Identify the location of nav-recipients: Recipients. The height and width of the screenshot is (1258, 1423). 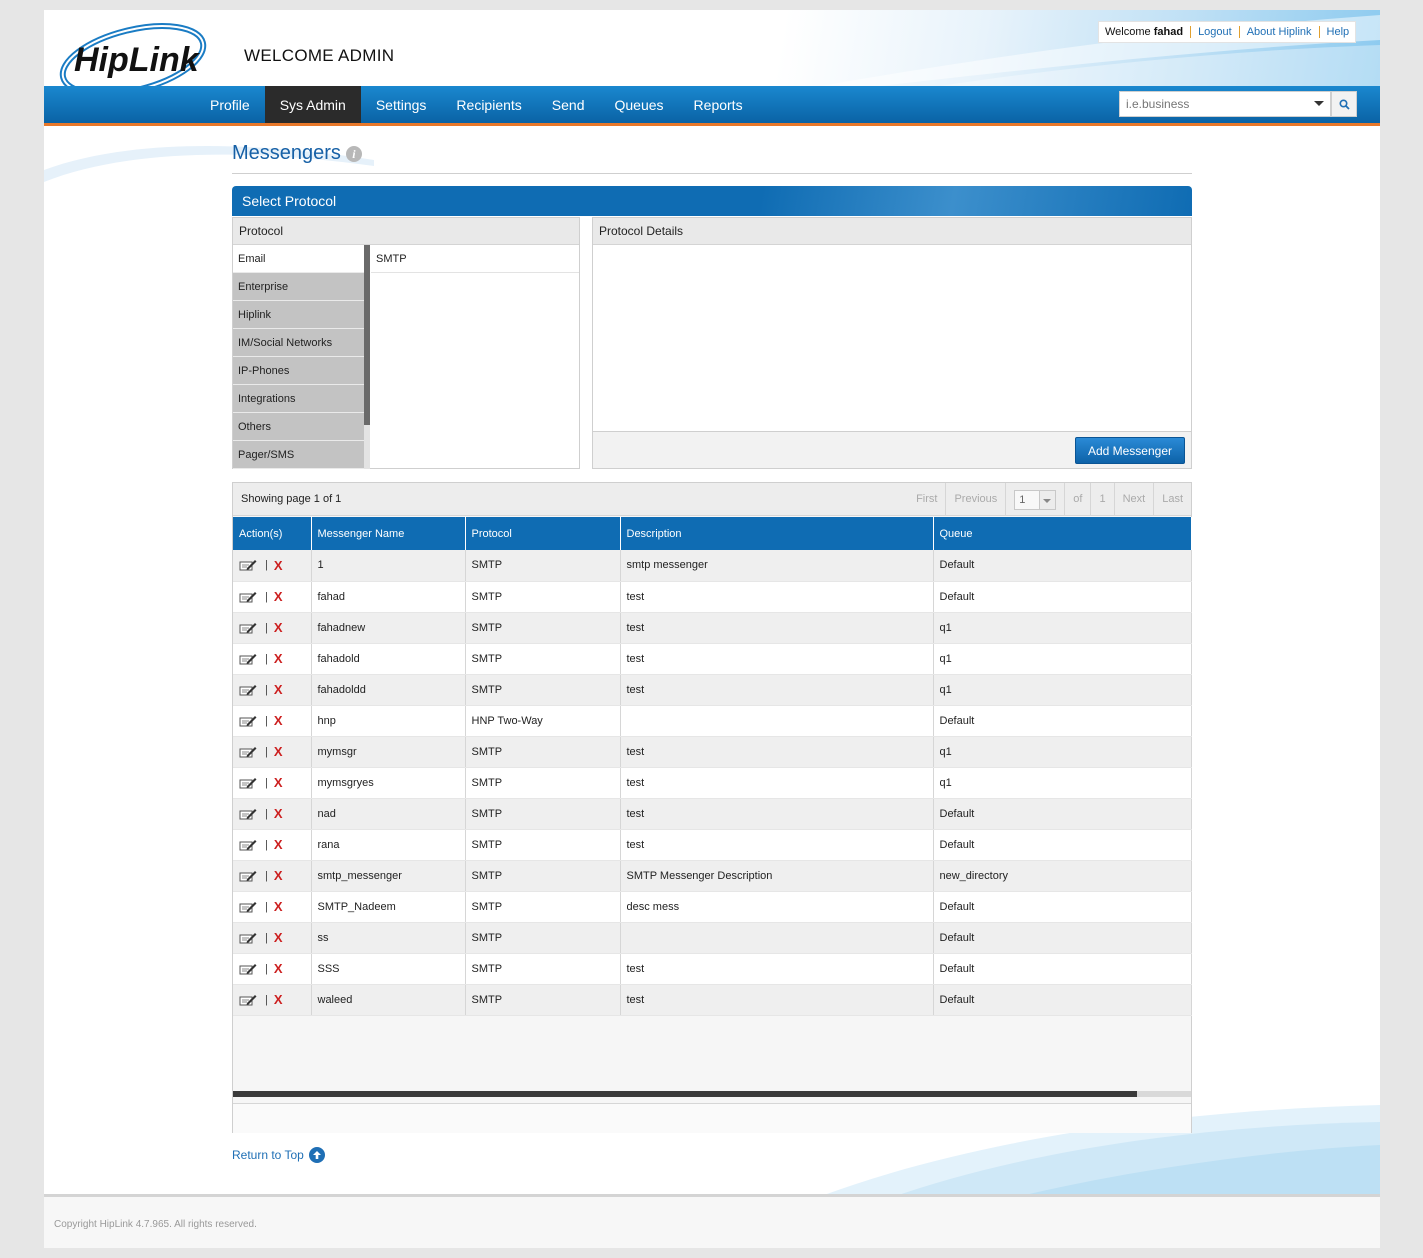
(488, 104).